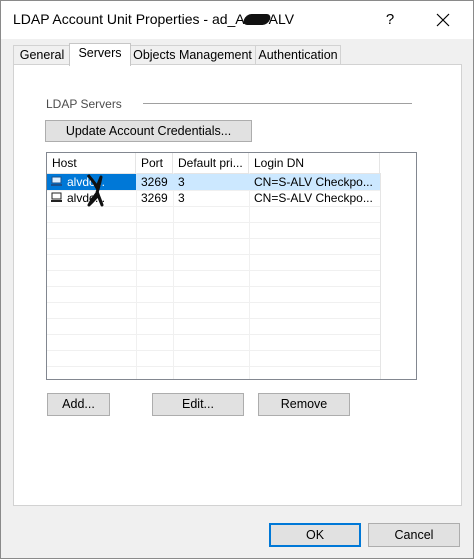 The height and width of the screenshot is (559, 474). I want to click on tab-objects-management: Objects Management, so click(192, 55).